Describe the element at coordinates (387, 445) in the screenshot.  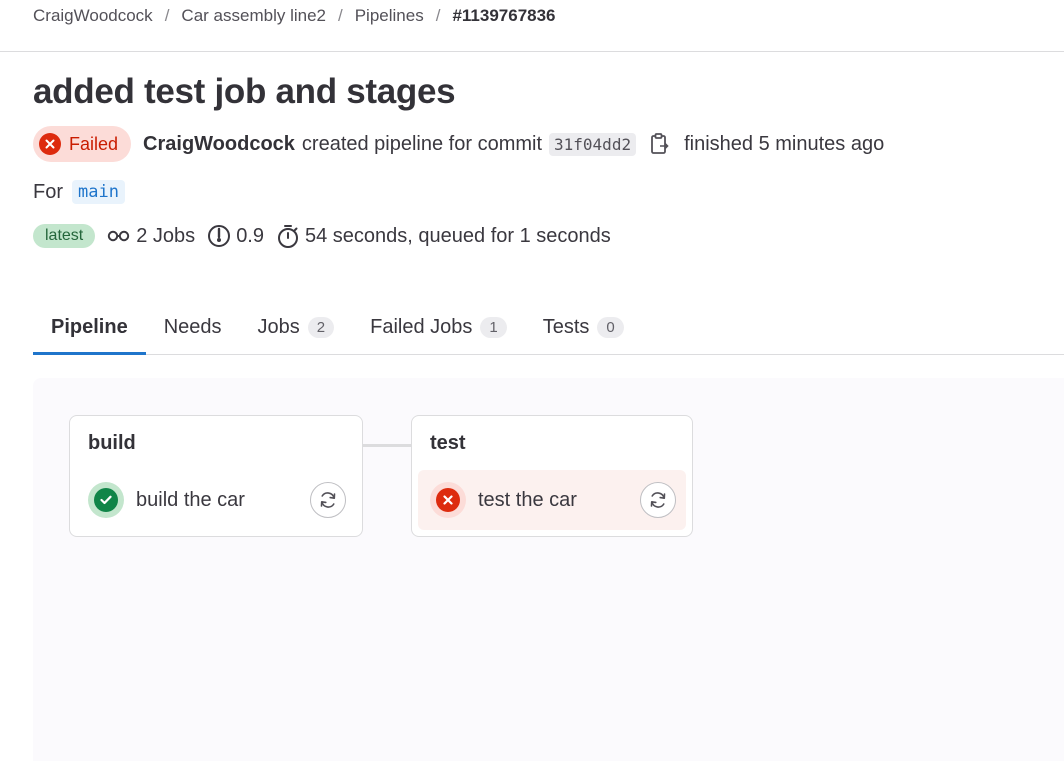
I see `stage-connector` at that location.